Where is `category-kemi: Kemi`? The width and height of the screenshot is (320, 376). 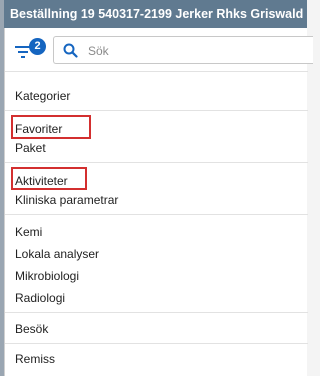
category-kemi: Kemi is located at coordinates (28, 232).